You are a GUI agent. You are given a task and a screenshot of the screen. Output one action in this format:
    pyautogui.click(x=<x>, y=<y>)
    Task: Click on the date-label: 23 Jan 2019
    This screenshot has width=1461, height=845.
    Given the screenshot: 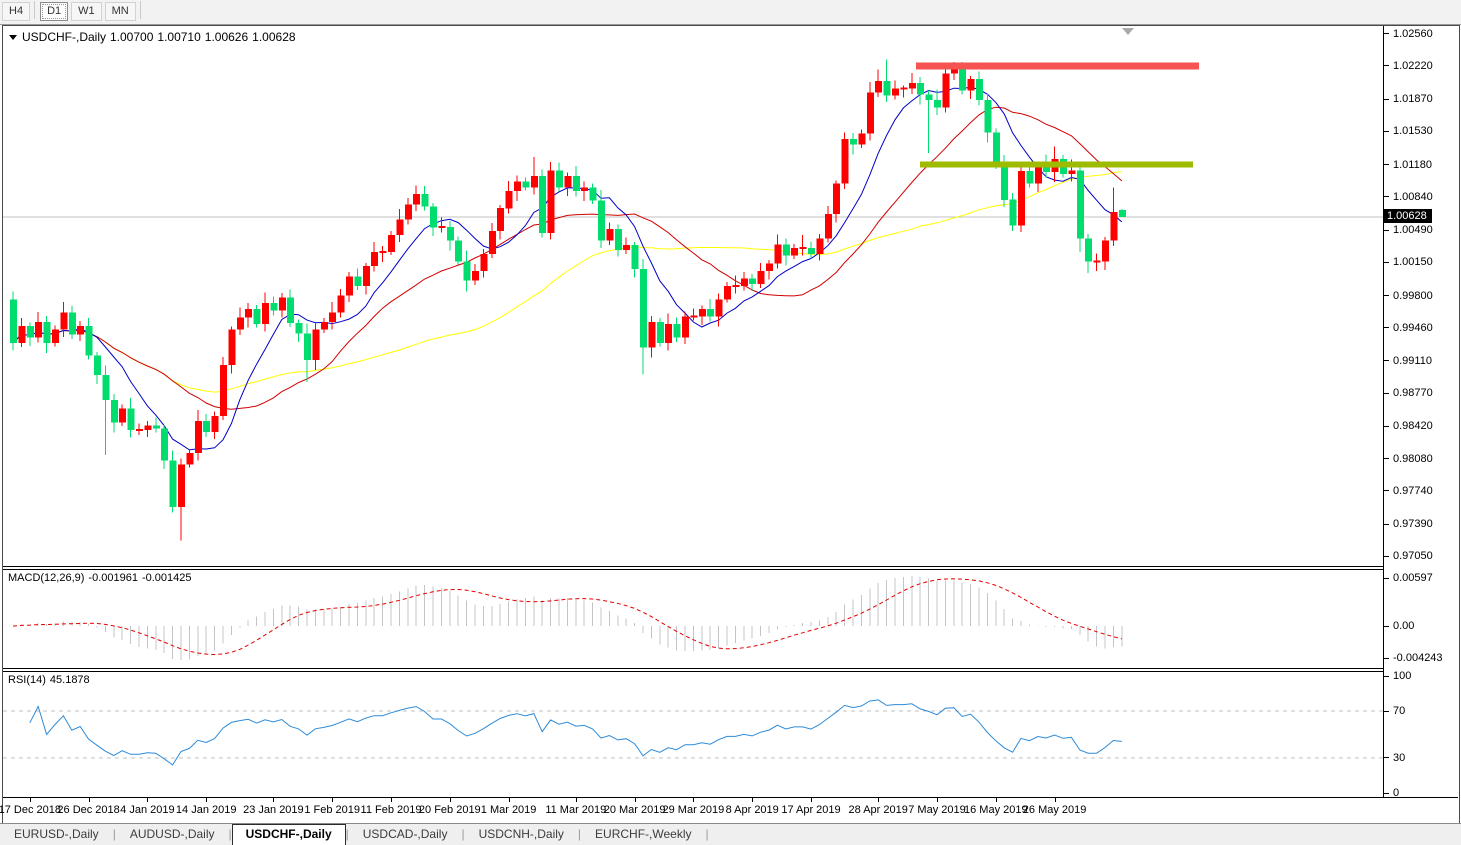 What is the action you would take?
    pyautogui.click(x=273, y=810)
    